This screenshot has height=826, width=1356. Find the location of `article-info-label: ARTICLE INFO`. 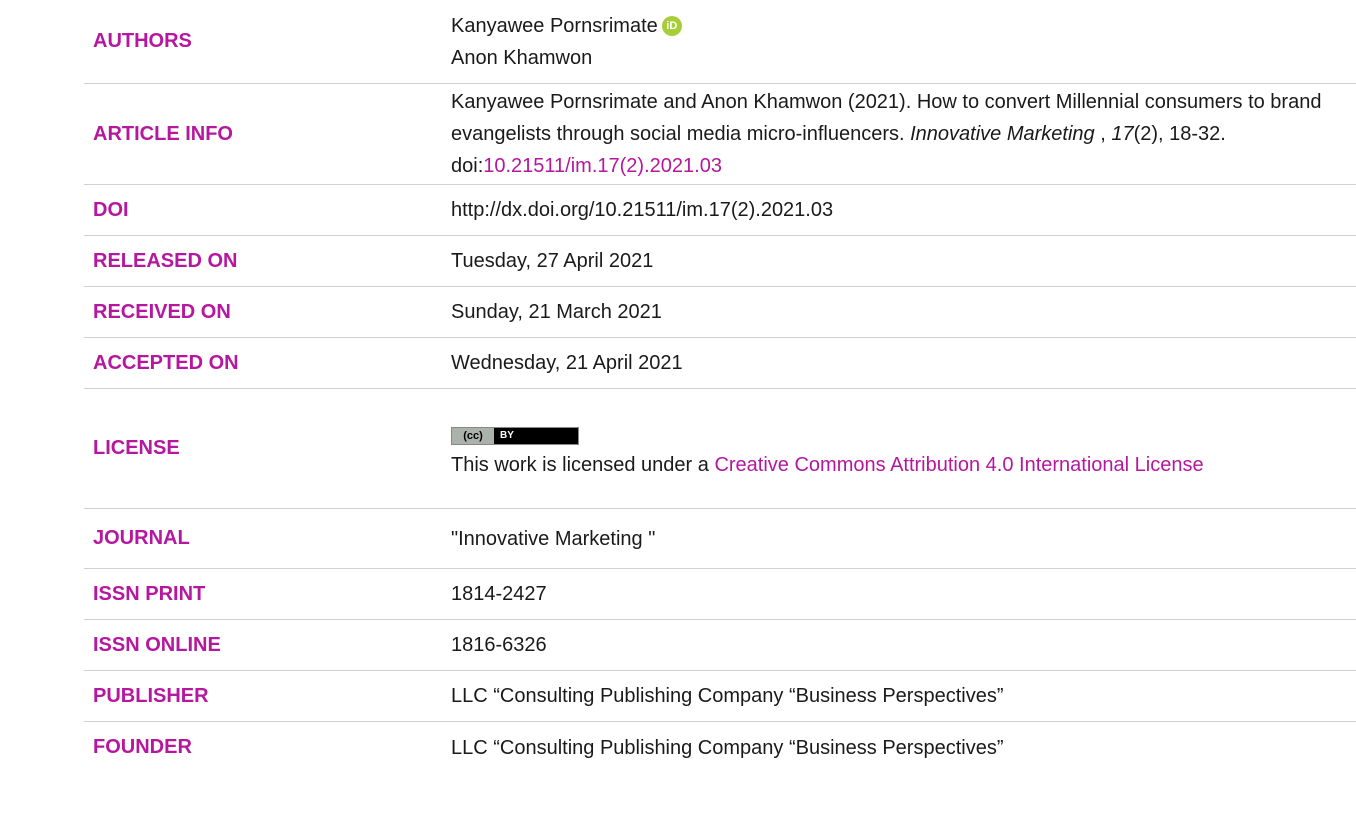

article-info-label: ARTICLE INFO is located at coordinates (163, 133).